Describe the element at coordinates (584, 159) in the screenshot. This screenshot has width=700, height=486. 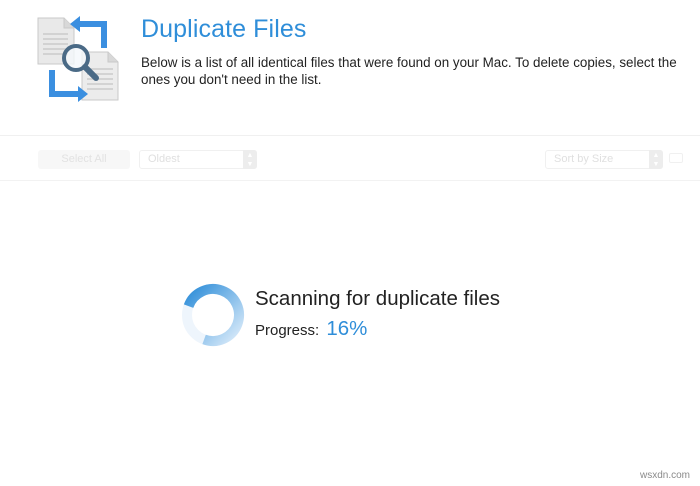
I see `sort-value: Sort by Size` at that location.